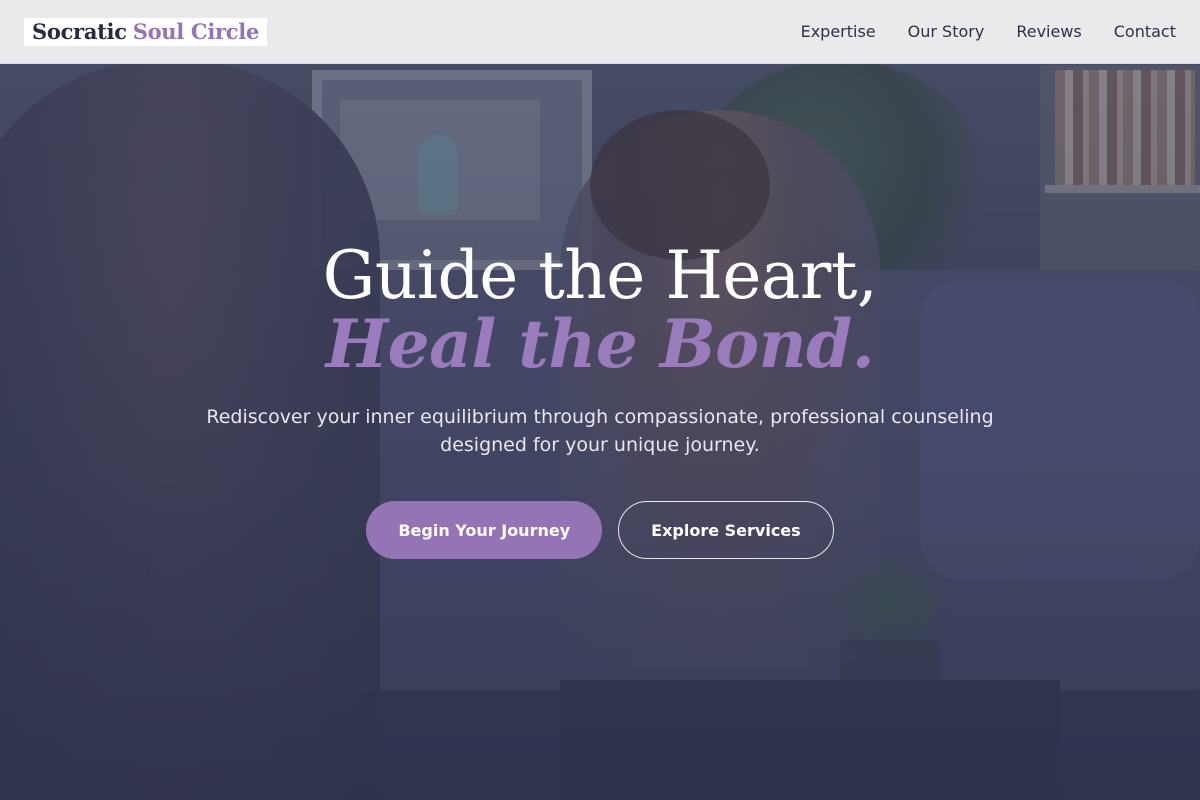 The height and width of the screenshot is (800, 1200). What do you see at coordinates (946, 31) in the screenshot?
I see `nav-link-our-story: Our Story` at bounding box center [946, 31].